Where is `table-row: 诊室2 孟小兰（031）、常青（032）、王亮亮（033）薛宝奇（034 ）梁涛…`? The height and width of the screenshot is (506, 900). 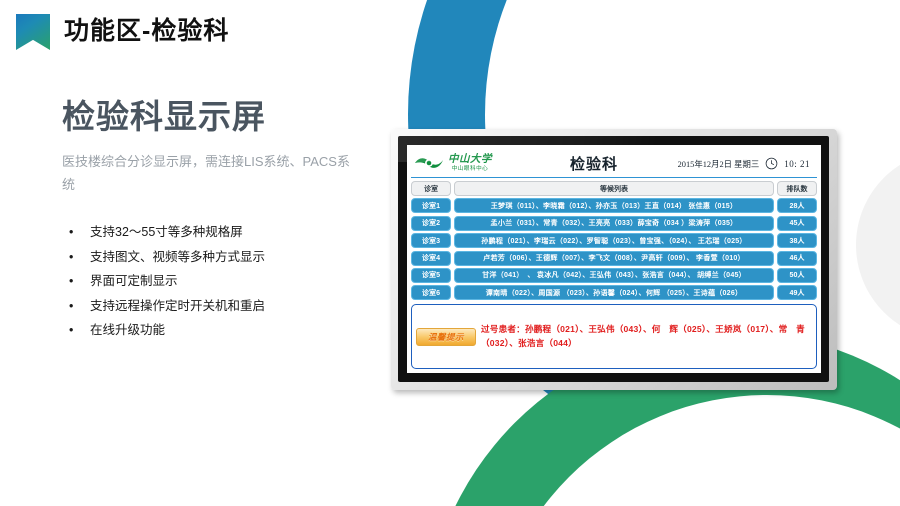
table-row: 诊室2 孟小兰（031）、常青（032）、王亮亮（033）薛宝奇（034 ）梁涛… is located at coordinates (614, 223).